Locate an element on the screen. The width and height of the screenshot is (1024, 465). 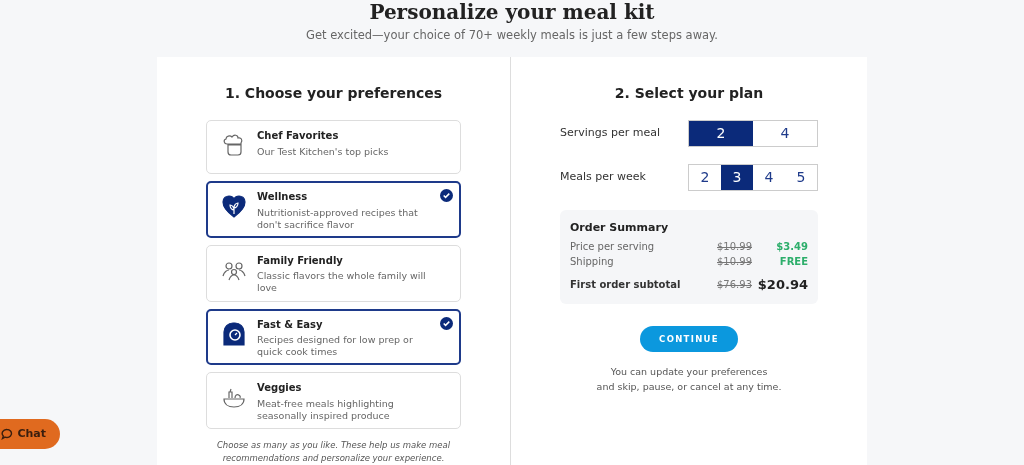
preference-description: Meat-free meals highlighting seasonally inspired produce is located at coordinates (326, 409).